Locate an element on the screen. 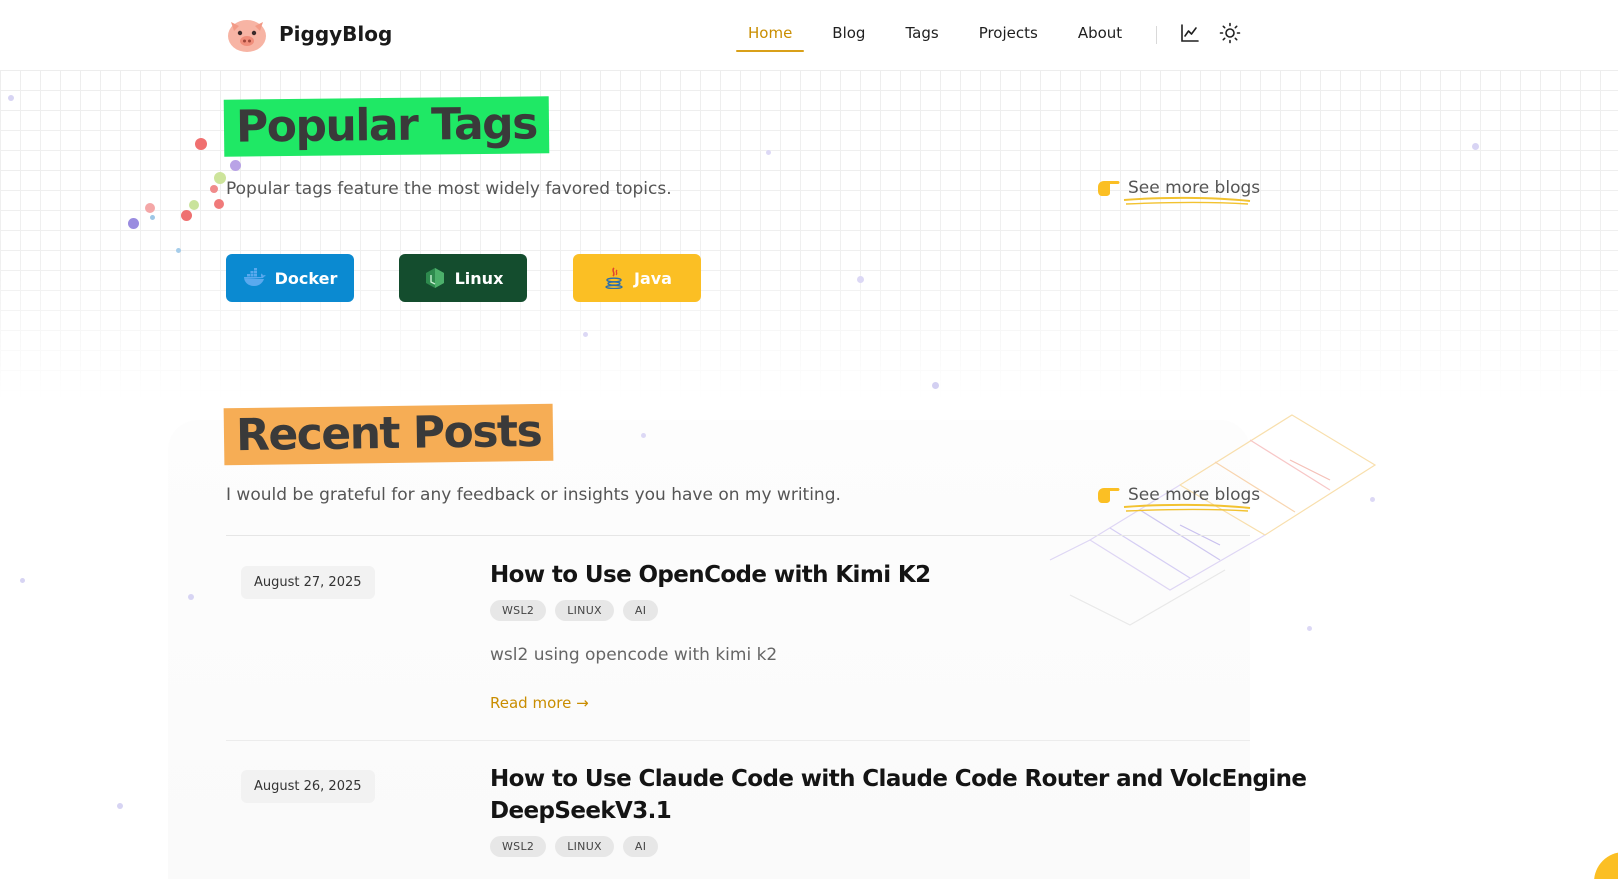 This screenshot has height=879, width=1618. post-date: August 26, 2025 is located at coordinates (308, 786).